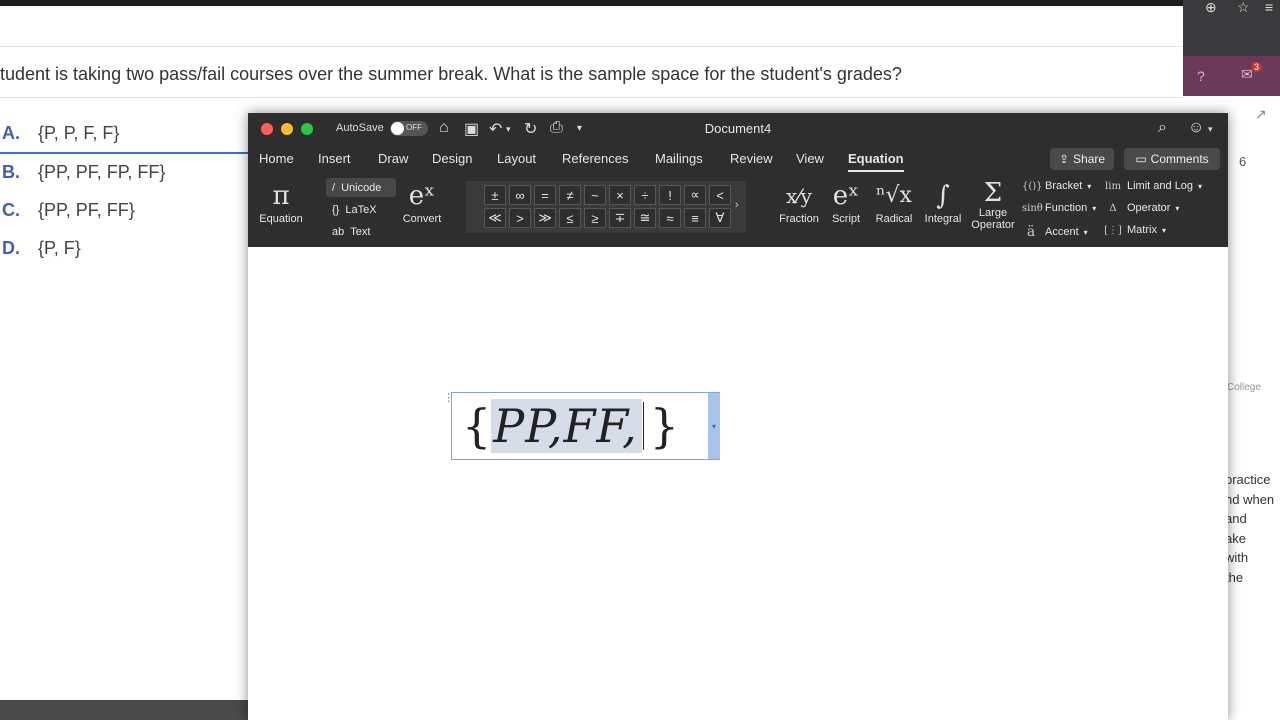  What do you see at coordinates (1250, 499) in the screenshot?
I see `text-line: nd when` at bounding box center [1250, 499].